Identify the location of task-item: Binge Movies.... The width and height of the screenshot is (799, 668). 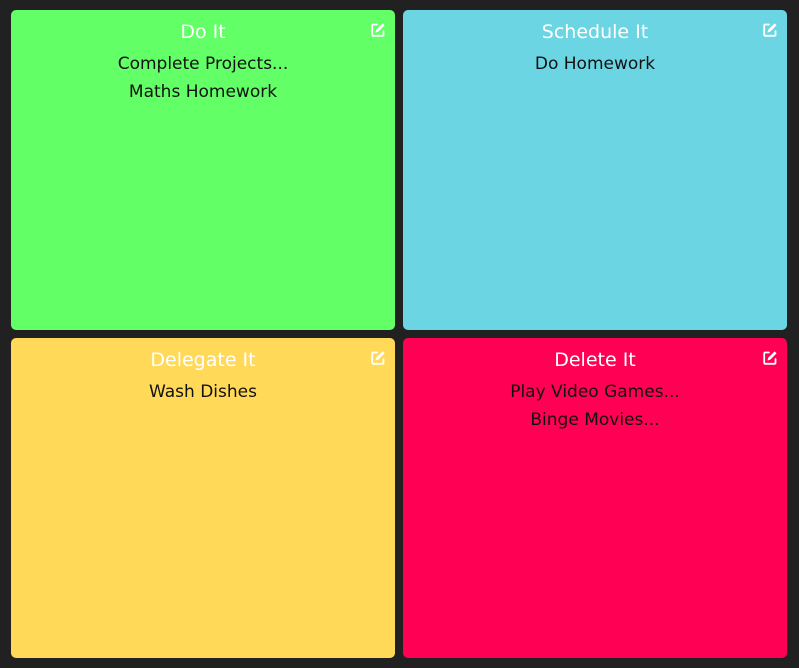
(595, 420).